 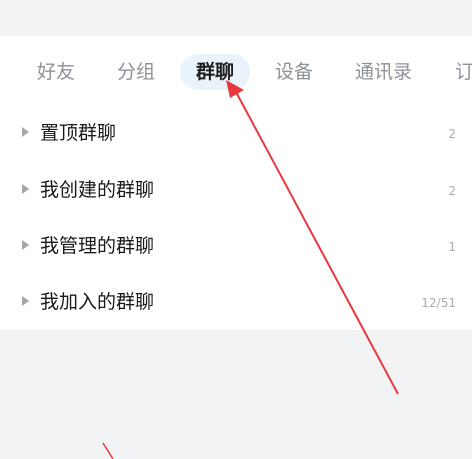 What do you see at coordinates (463, 72) in the screenshot?
I see `tab-subscriptions: 订` at bounding box center [463, 72].